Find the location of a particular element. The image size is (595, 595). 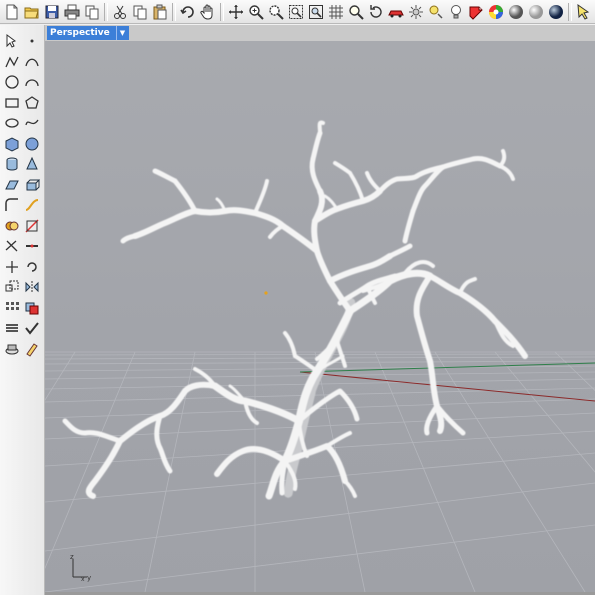

color-wheel-icon is located at coordinates (495, 11).